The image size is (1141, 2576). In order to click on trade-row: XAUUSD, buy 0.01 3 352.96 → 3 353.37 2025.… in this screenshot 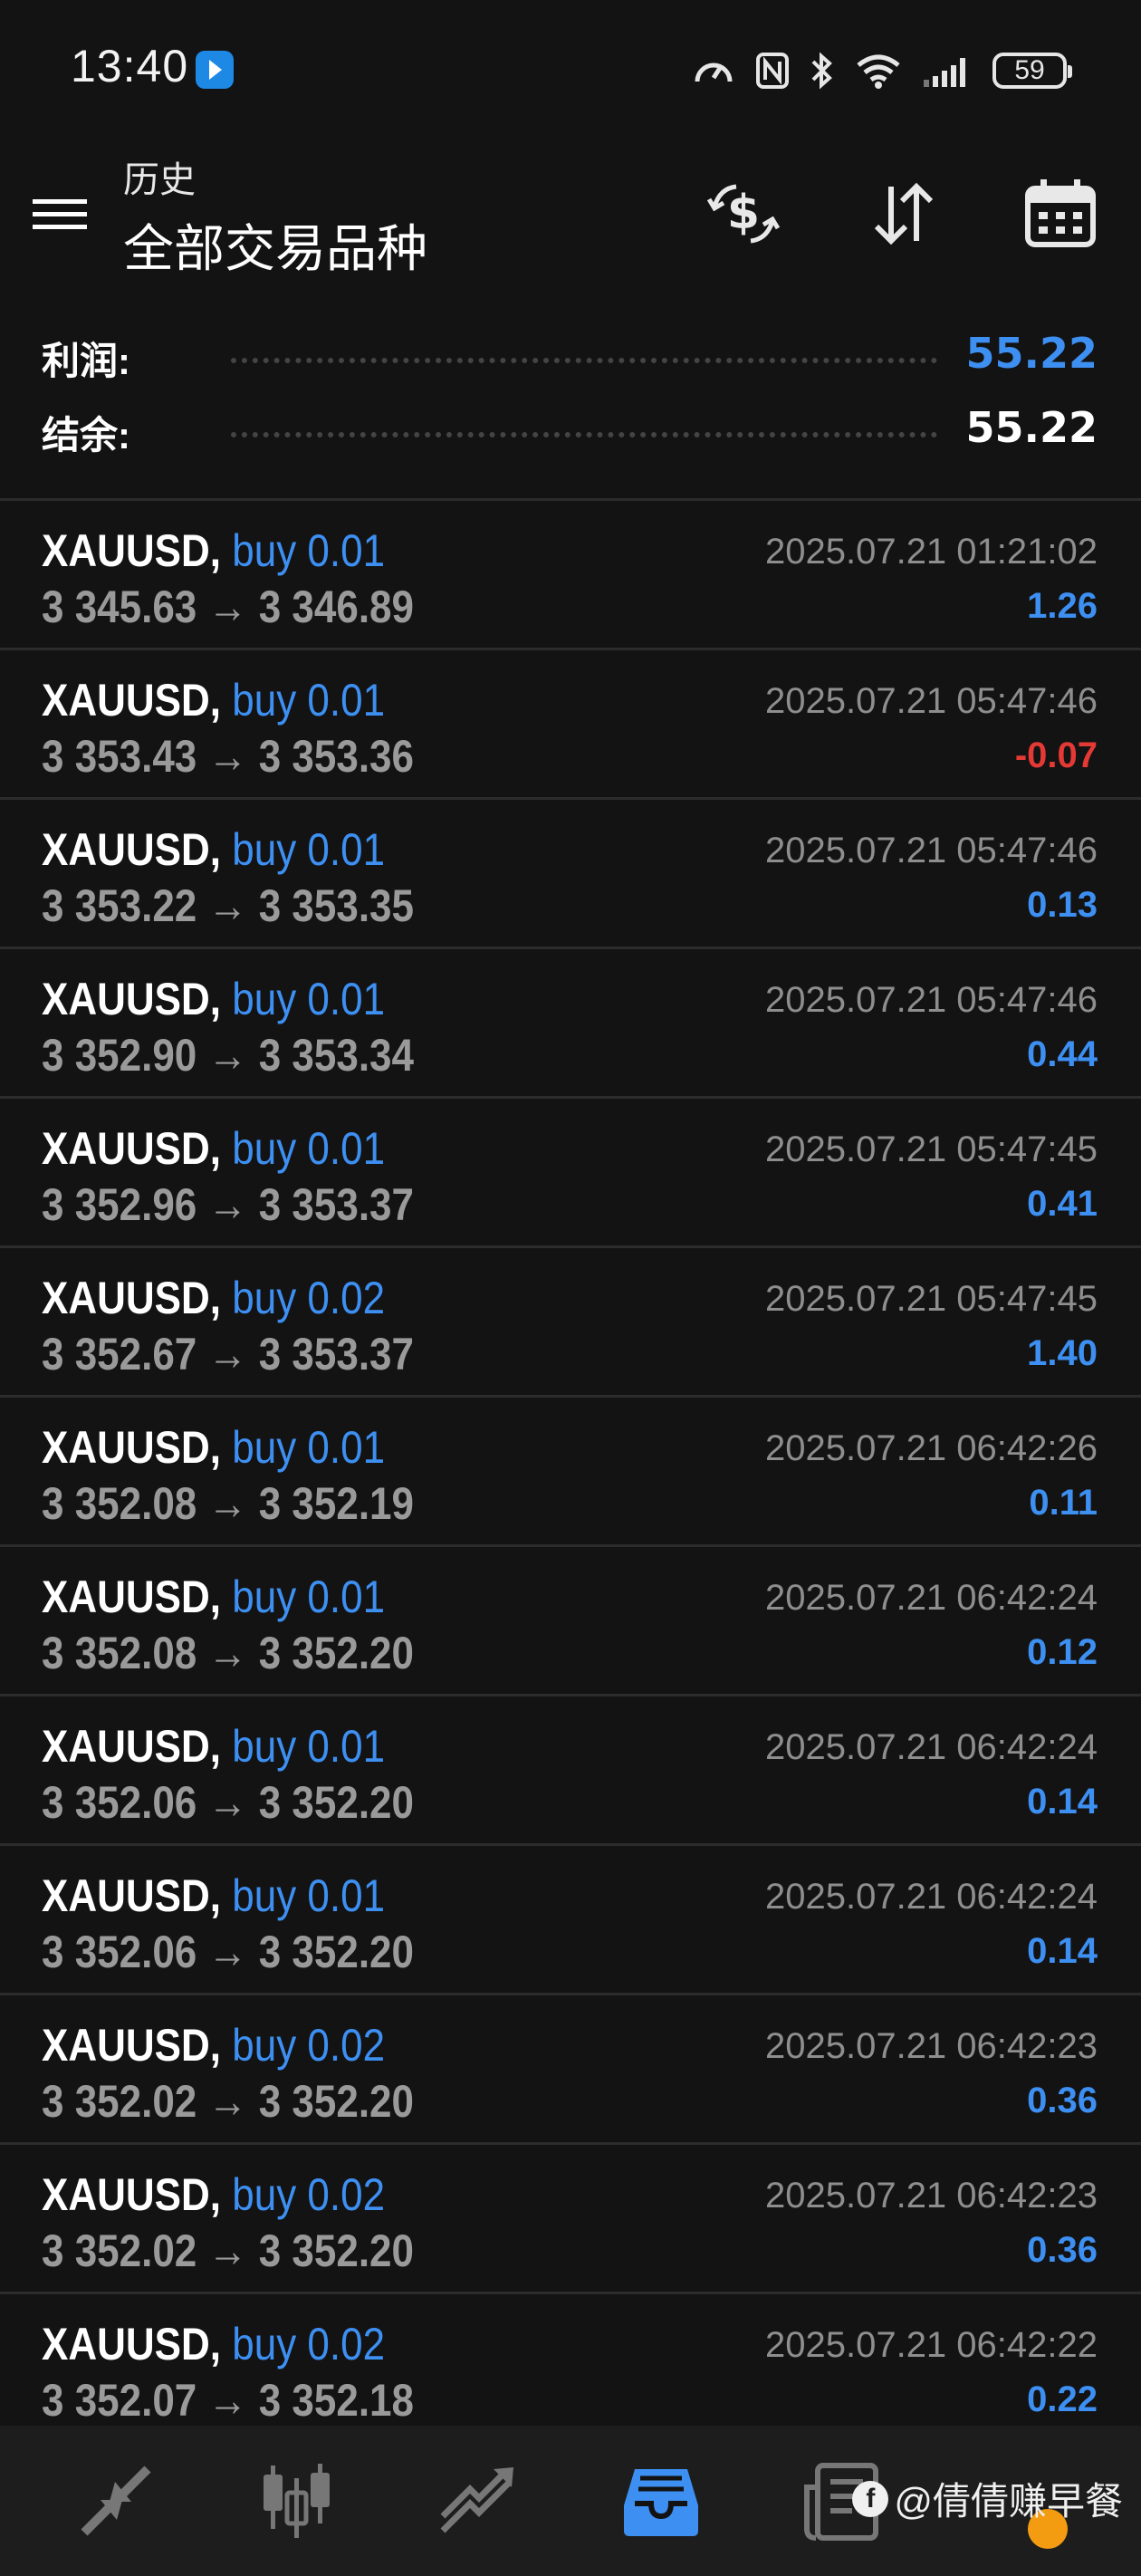, I will do `click(570, 1173)`.